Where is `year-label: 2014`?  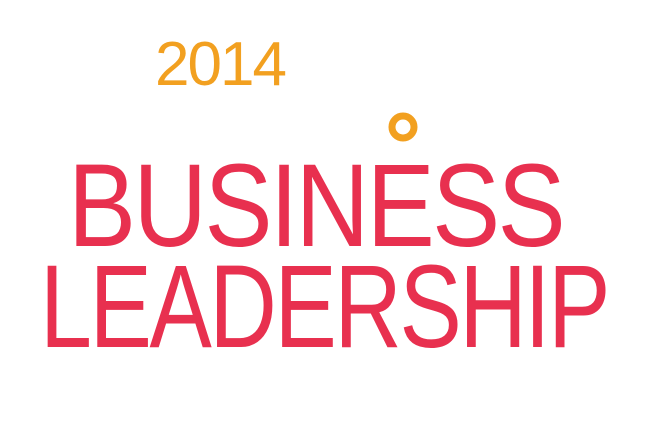 year-label: 2014 is located at coordinates (220, 64).